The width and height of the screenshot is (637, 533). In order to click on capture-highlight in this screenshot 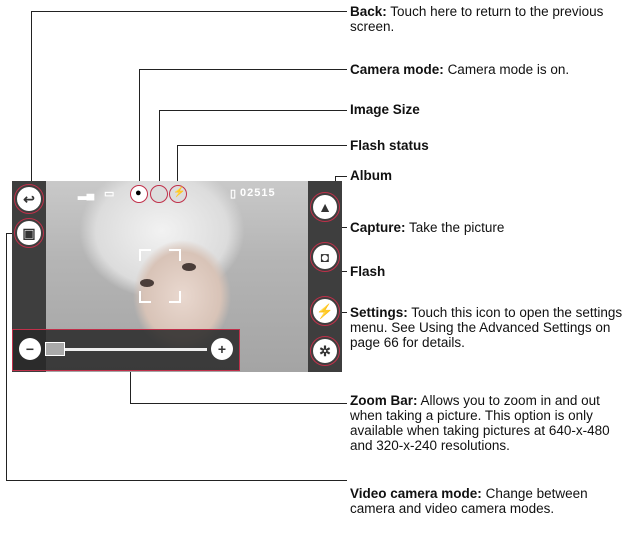, I will do `click(325, 257)`.